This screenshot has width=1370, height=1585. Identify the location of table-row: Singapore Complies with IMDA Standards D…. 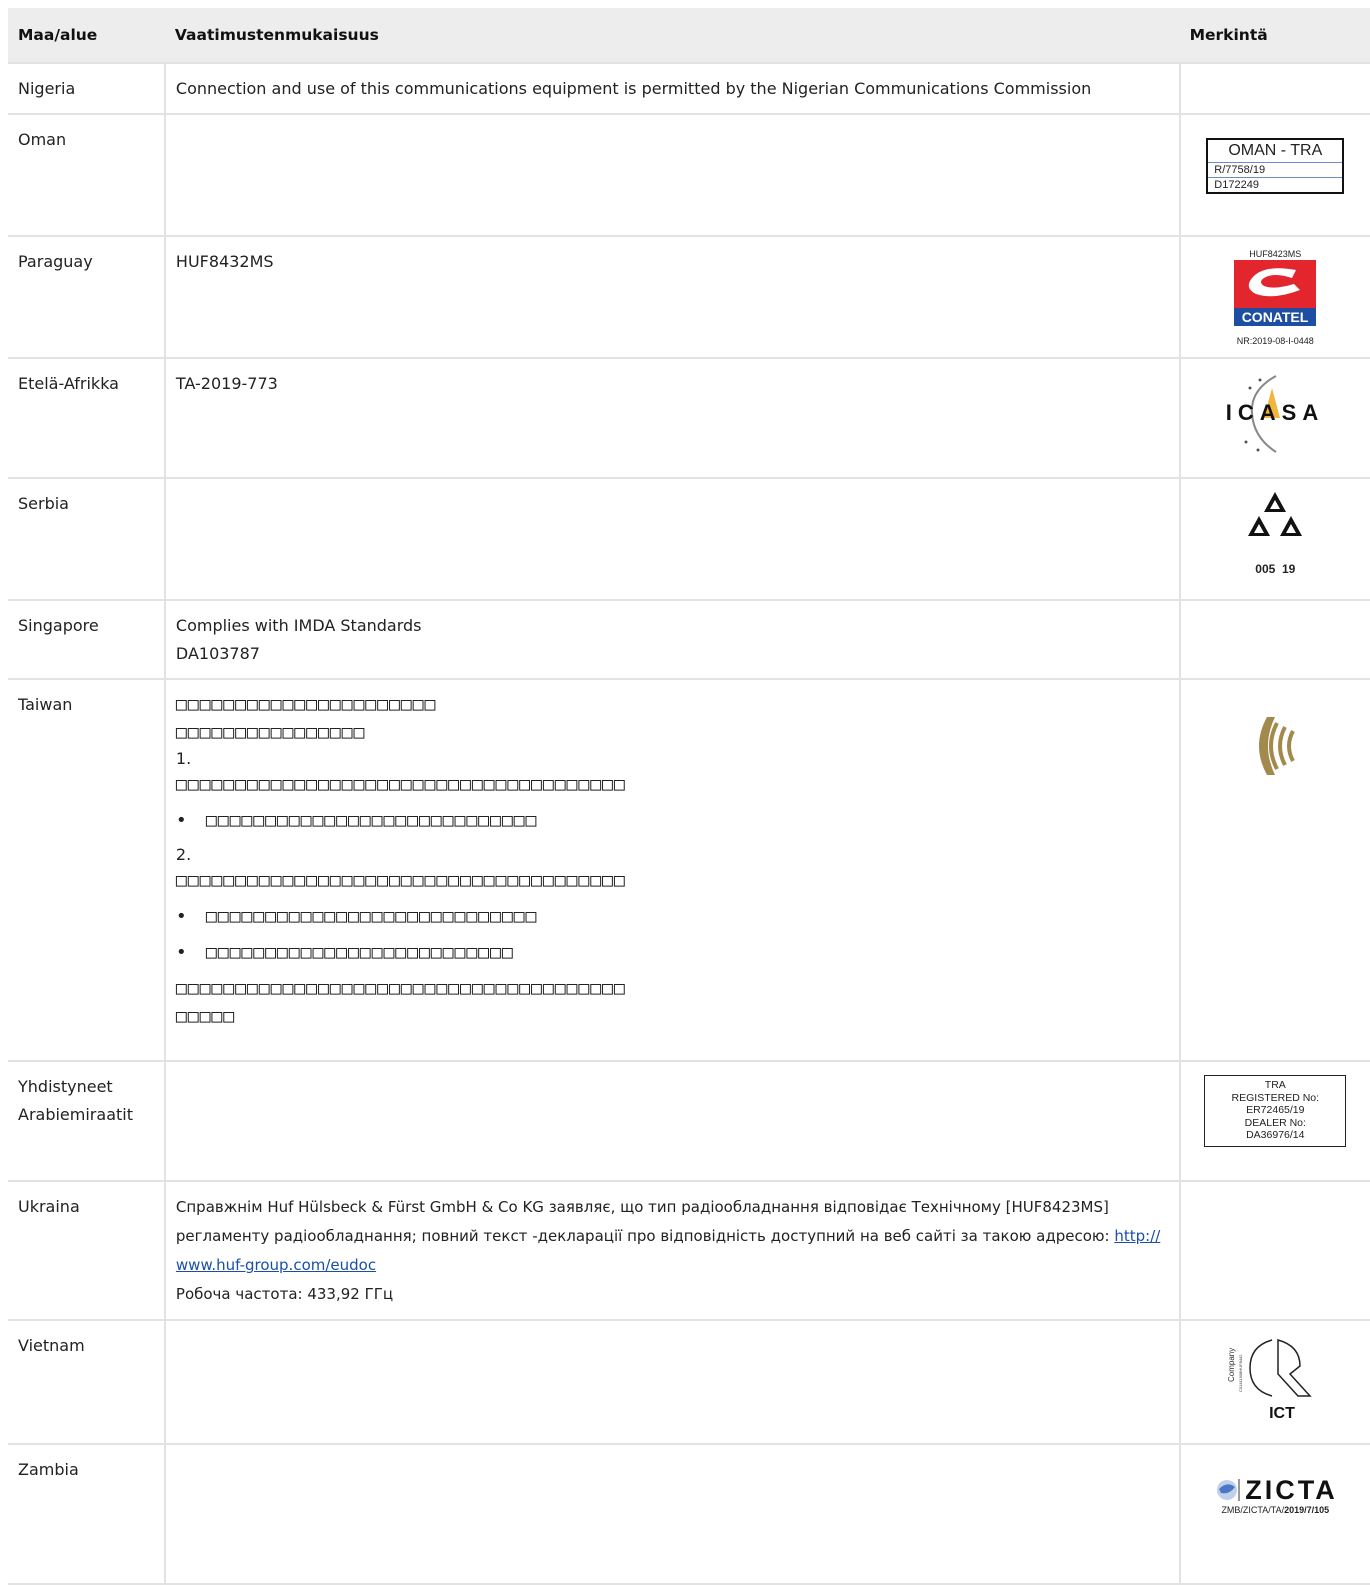
(689, 639).